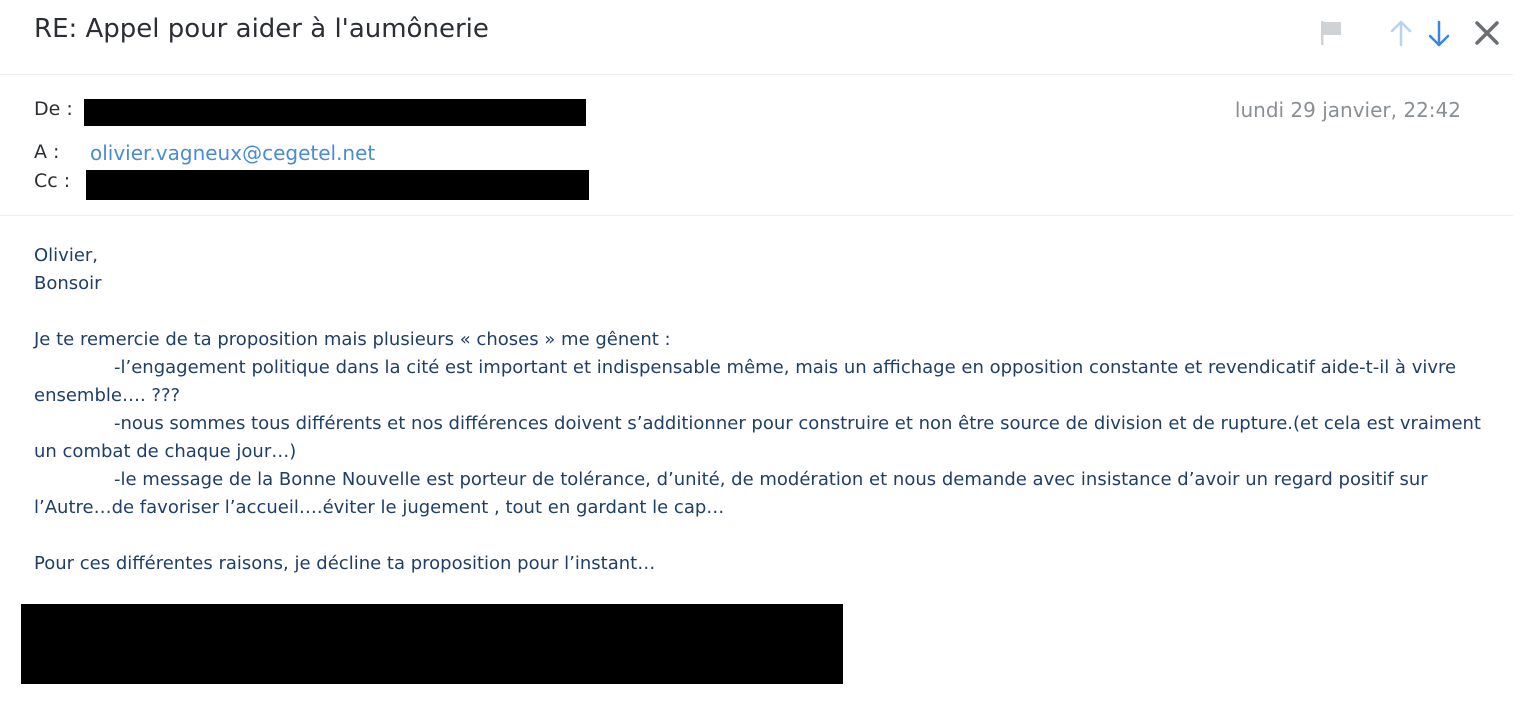 The height and width of the screenshot is (706, 1527). I want to click on salutation: Bonsoir, so click(68, 283).